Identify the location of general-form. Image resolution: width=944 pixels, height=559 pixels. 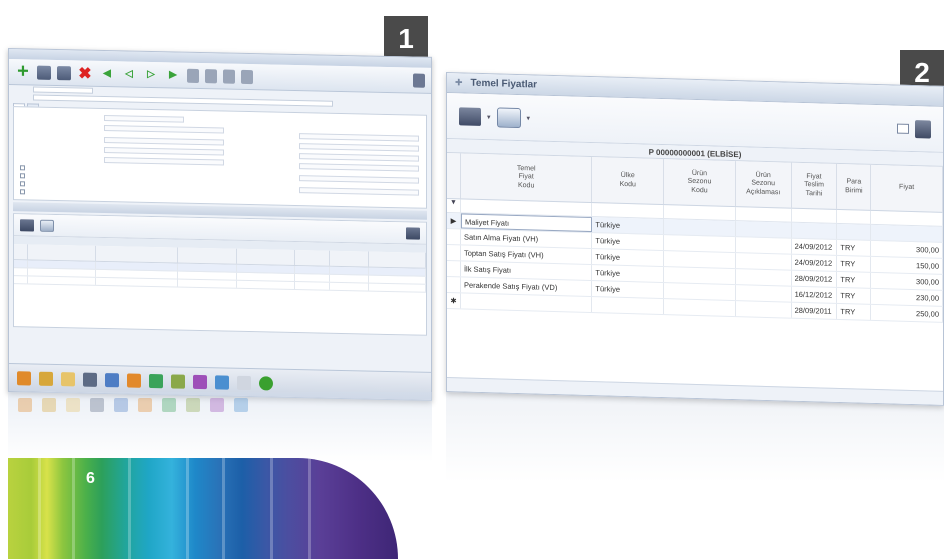
(220, 157).